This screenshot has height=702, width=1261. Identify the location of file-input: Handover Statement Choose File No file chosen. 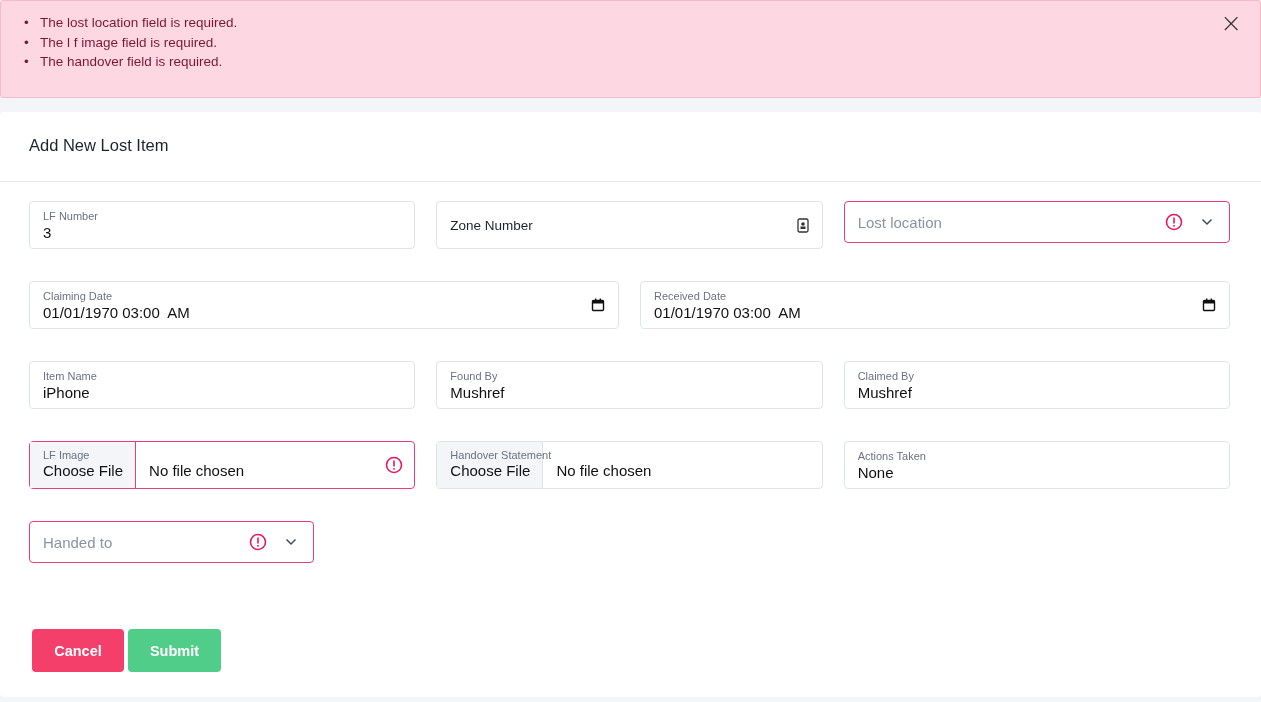
(629, 465).